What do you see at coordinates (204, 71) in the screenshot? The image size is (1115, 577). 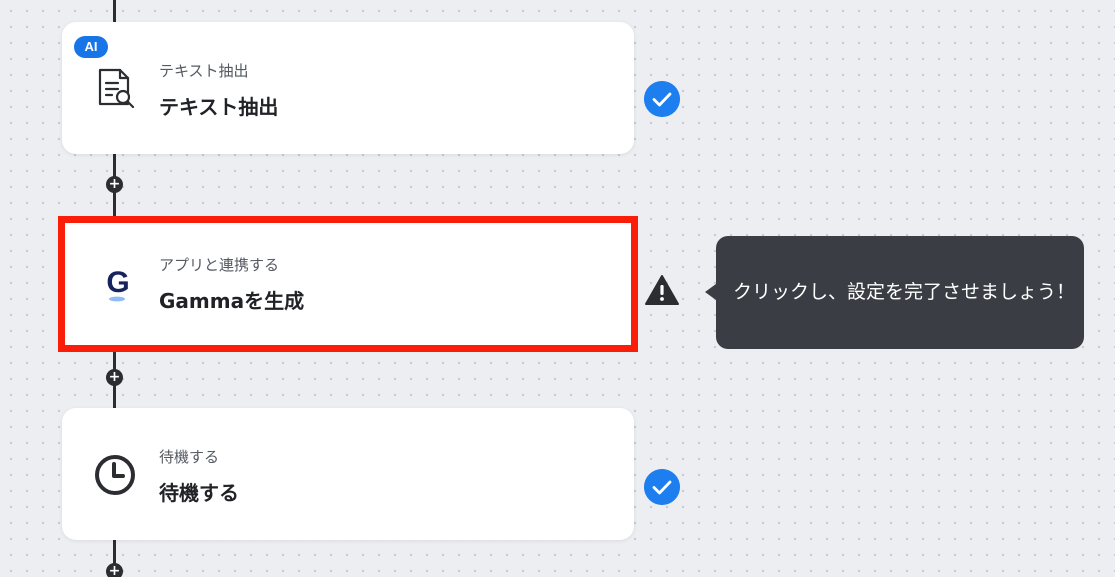 I see `step-subtitle: テキスト抽出` at bounding box center [204, 71].